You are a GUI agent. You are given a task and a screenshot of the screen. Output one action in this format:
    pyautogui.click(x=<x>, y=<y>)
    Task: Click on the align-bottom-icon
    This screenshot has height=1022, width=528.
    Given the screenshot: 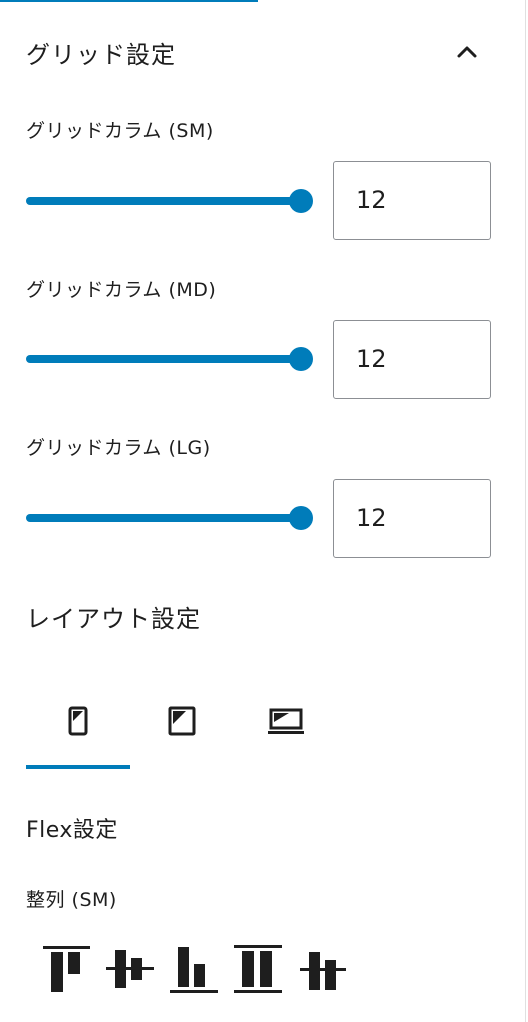 What is the action you would take?
    pyautogui.click(x=194, y=970)
    